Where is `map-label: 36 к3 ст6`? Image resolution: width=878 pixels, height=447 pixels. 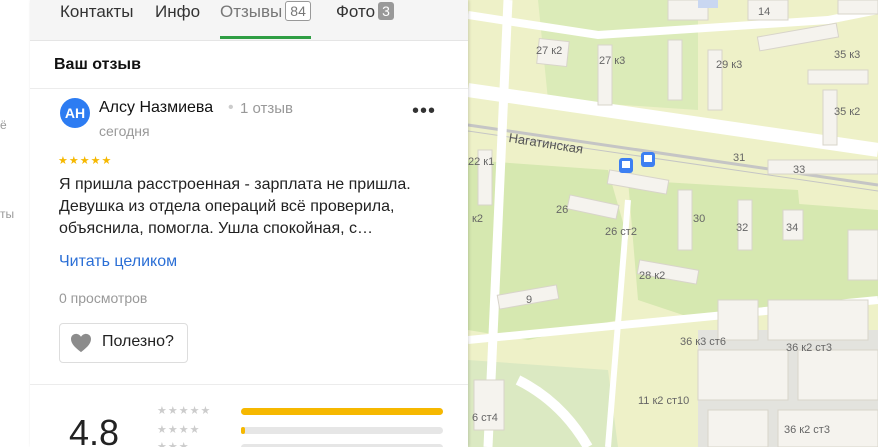
map-label: 36 к3 ст6 is located at coordinates (703, 342).